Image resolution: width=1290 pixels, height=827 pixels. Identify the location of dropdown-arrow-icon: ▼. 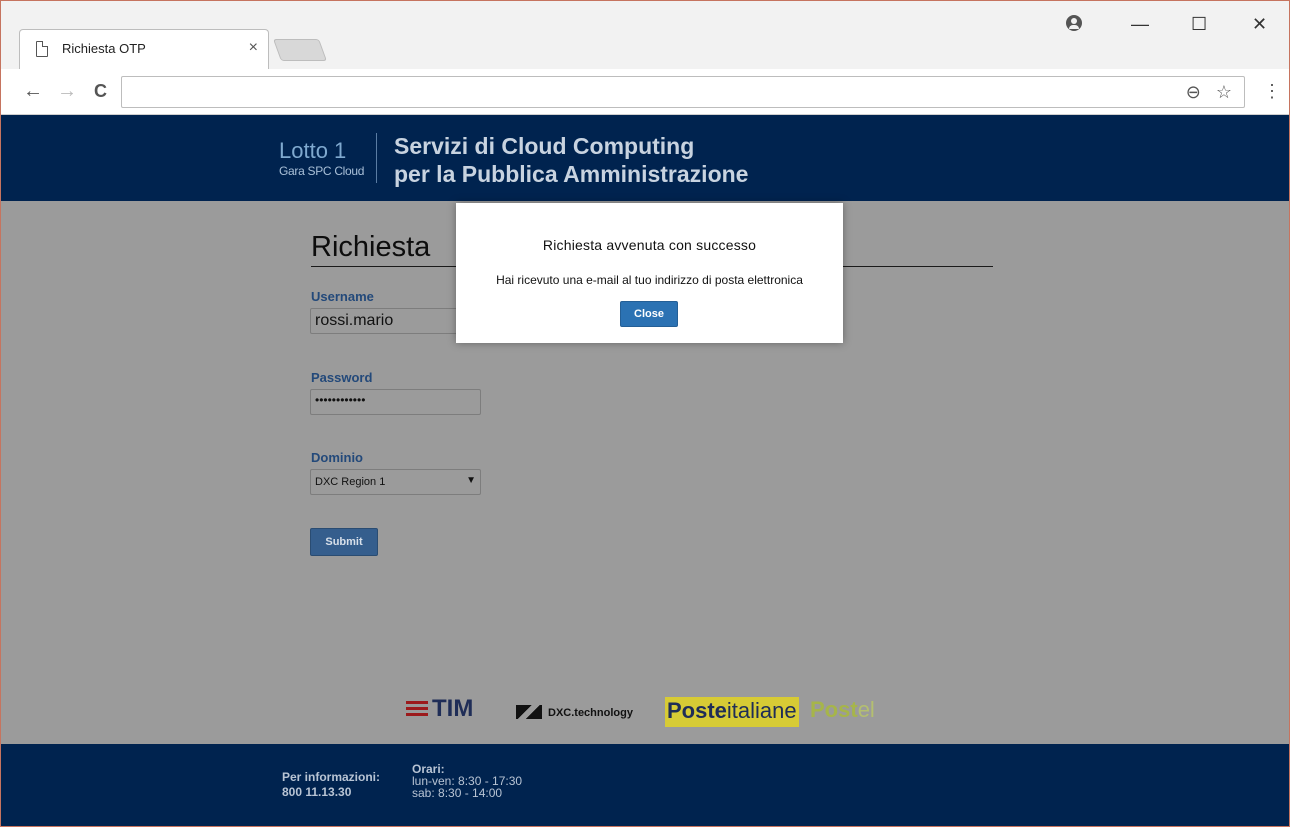
(471, 480).